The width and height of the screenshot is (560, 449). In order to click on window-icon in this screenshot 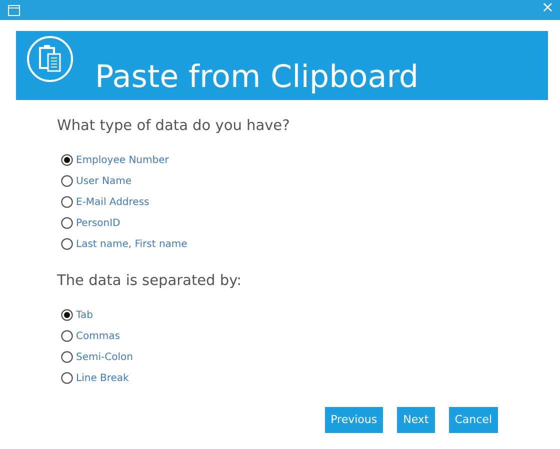, I will do `click(14, 10)`.